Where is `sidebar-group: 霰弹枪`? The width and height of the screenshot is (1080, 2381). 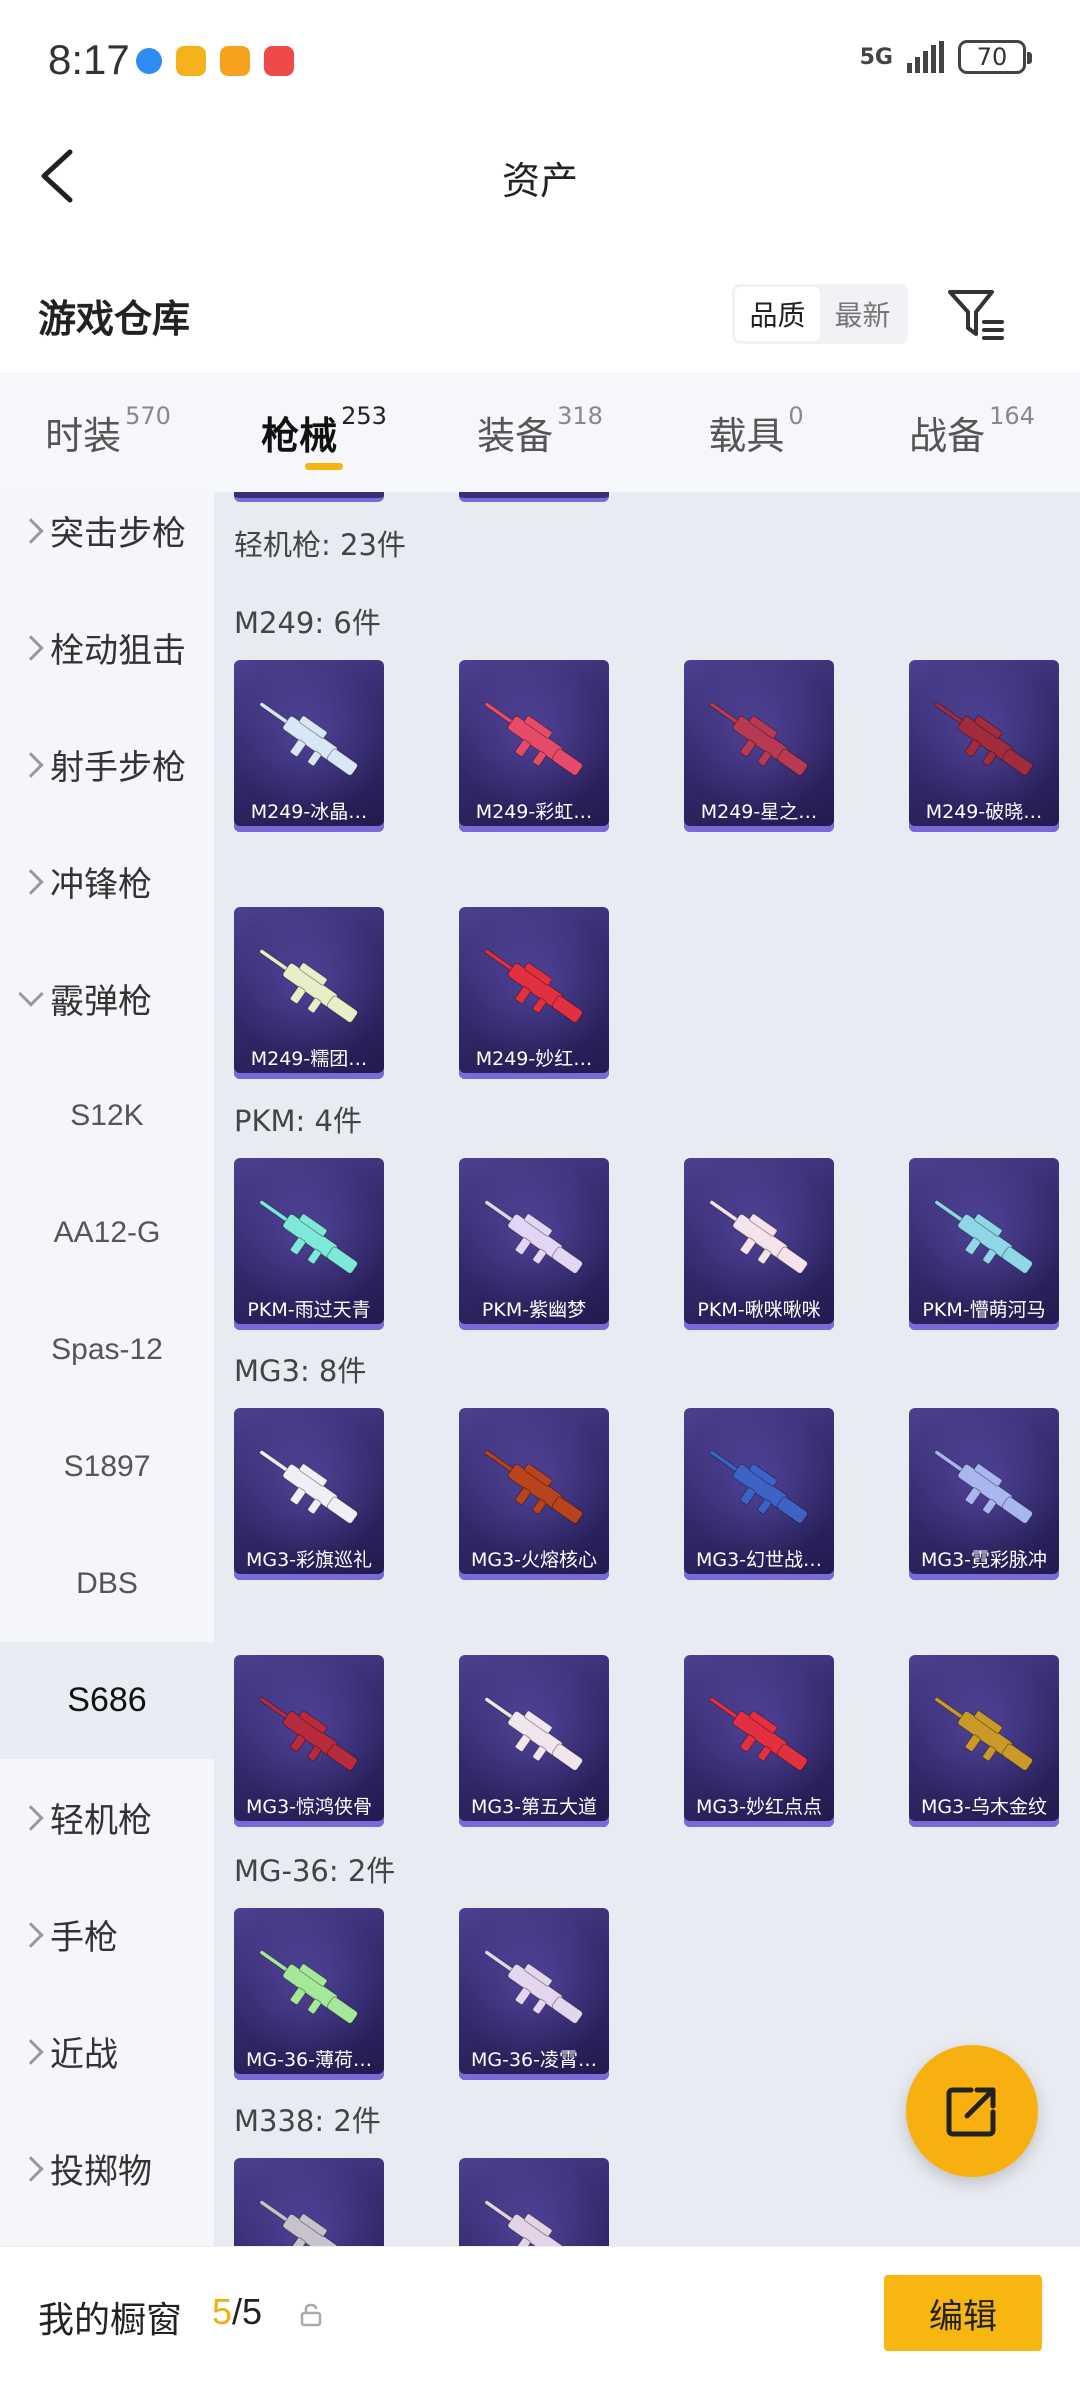 sidebar-group: 霰弹枪 is located at coordinates (107, 998).